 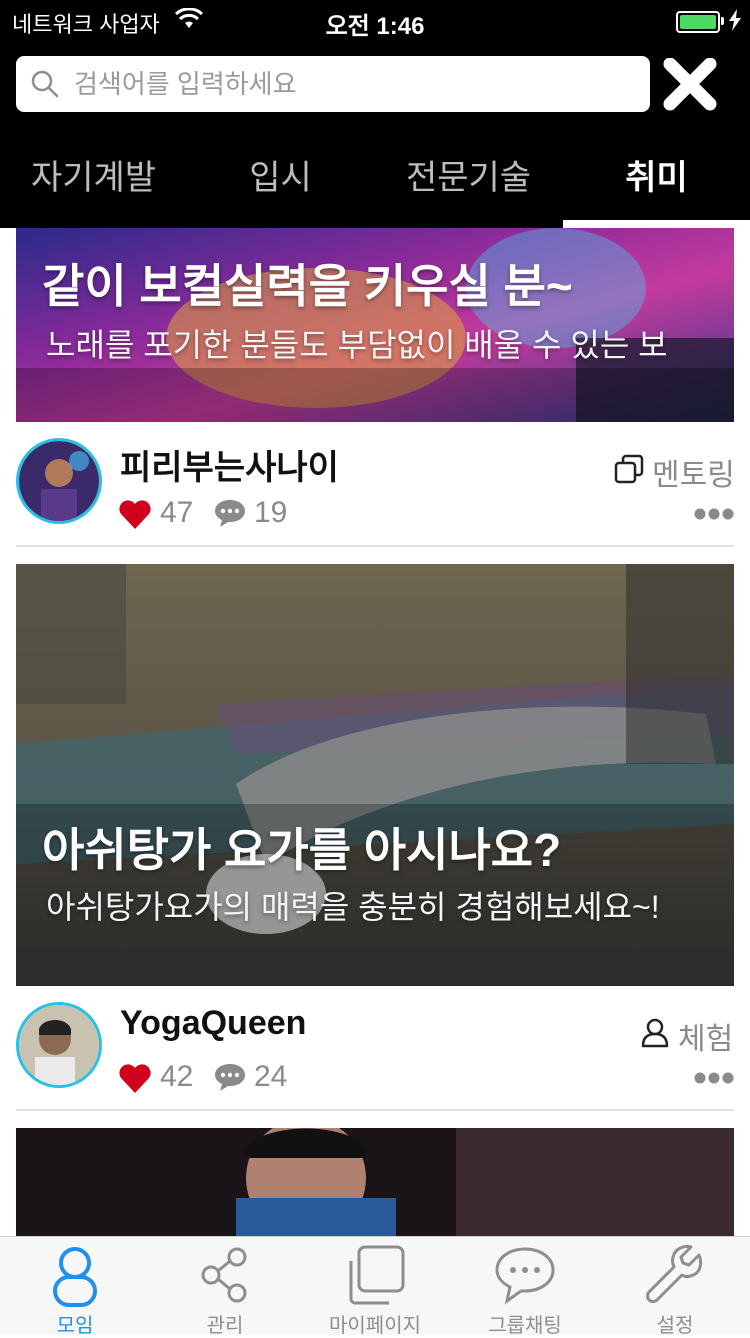 I want to click on comment-count: 19, so click(x=271, y=512).